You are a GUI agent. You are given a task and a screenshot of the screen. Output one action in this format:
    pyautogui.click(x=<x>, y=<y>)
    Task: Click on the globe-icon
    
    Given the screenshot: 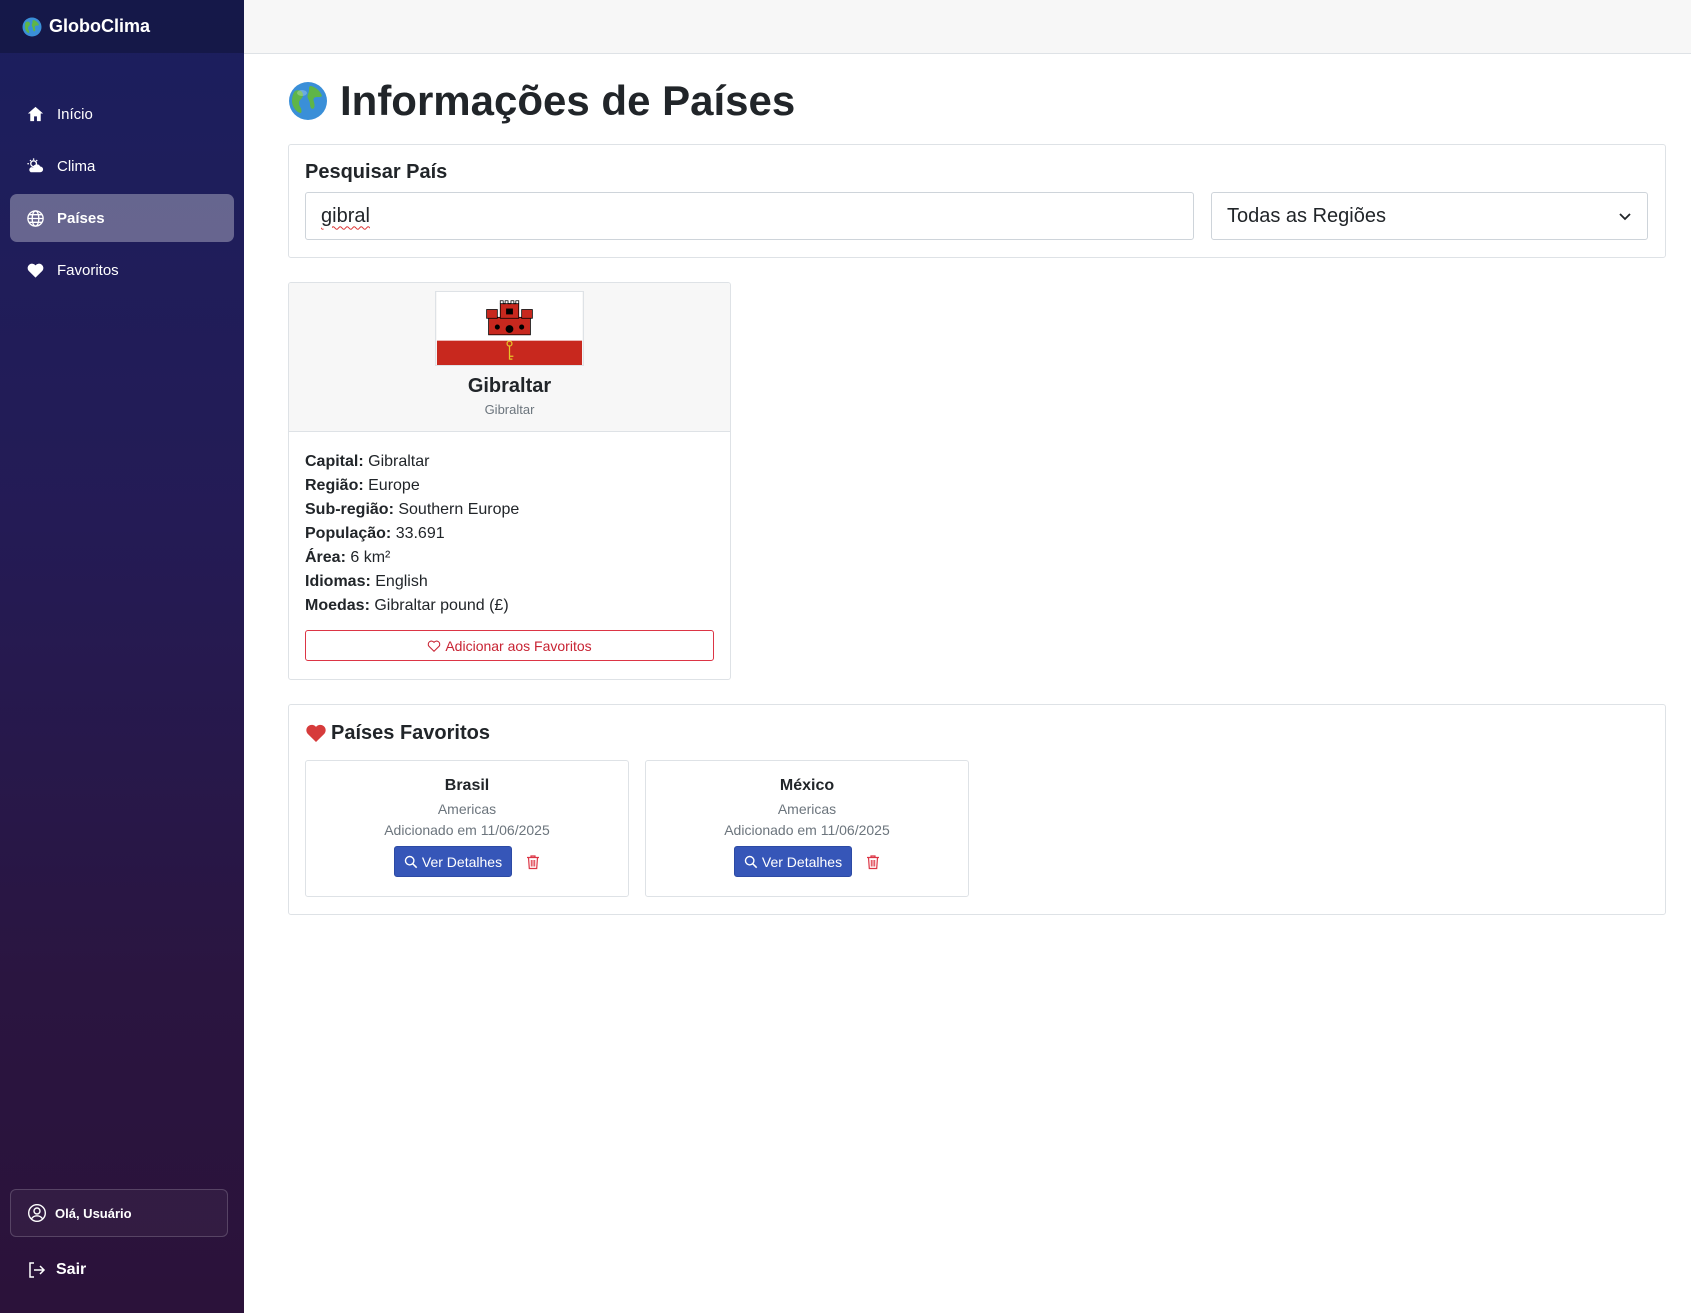 What is the action you would take?
    pyautogui.click(x=35, y=218)
    